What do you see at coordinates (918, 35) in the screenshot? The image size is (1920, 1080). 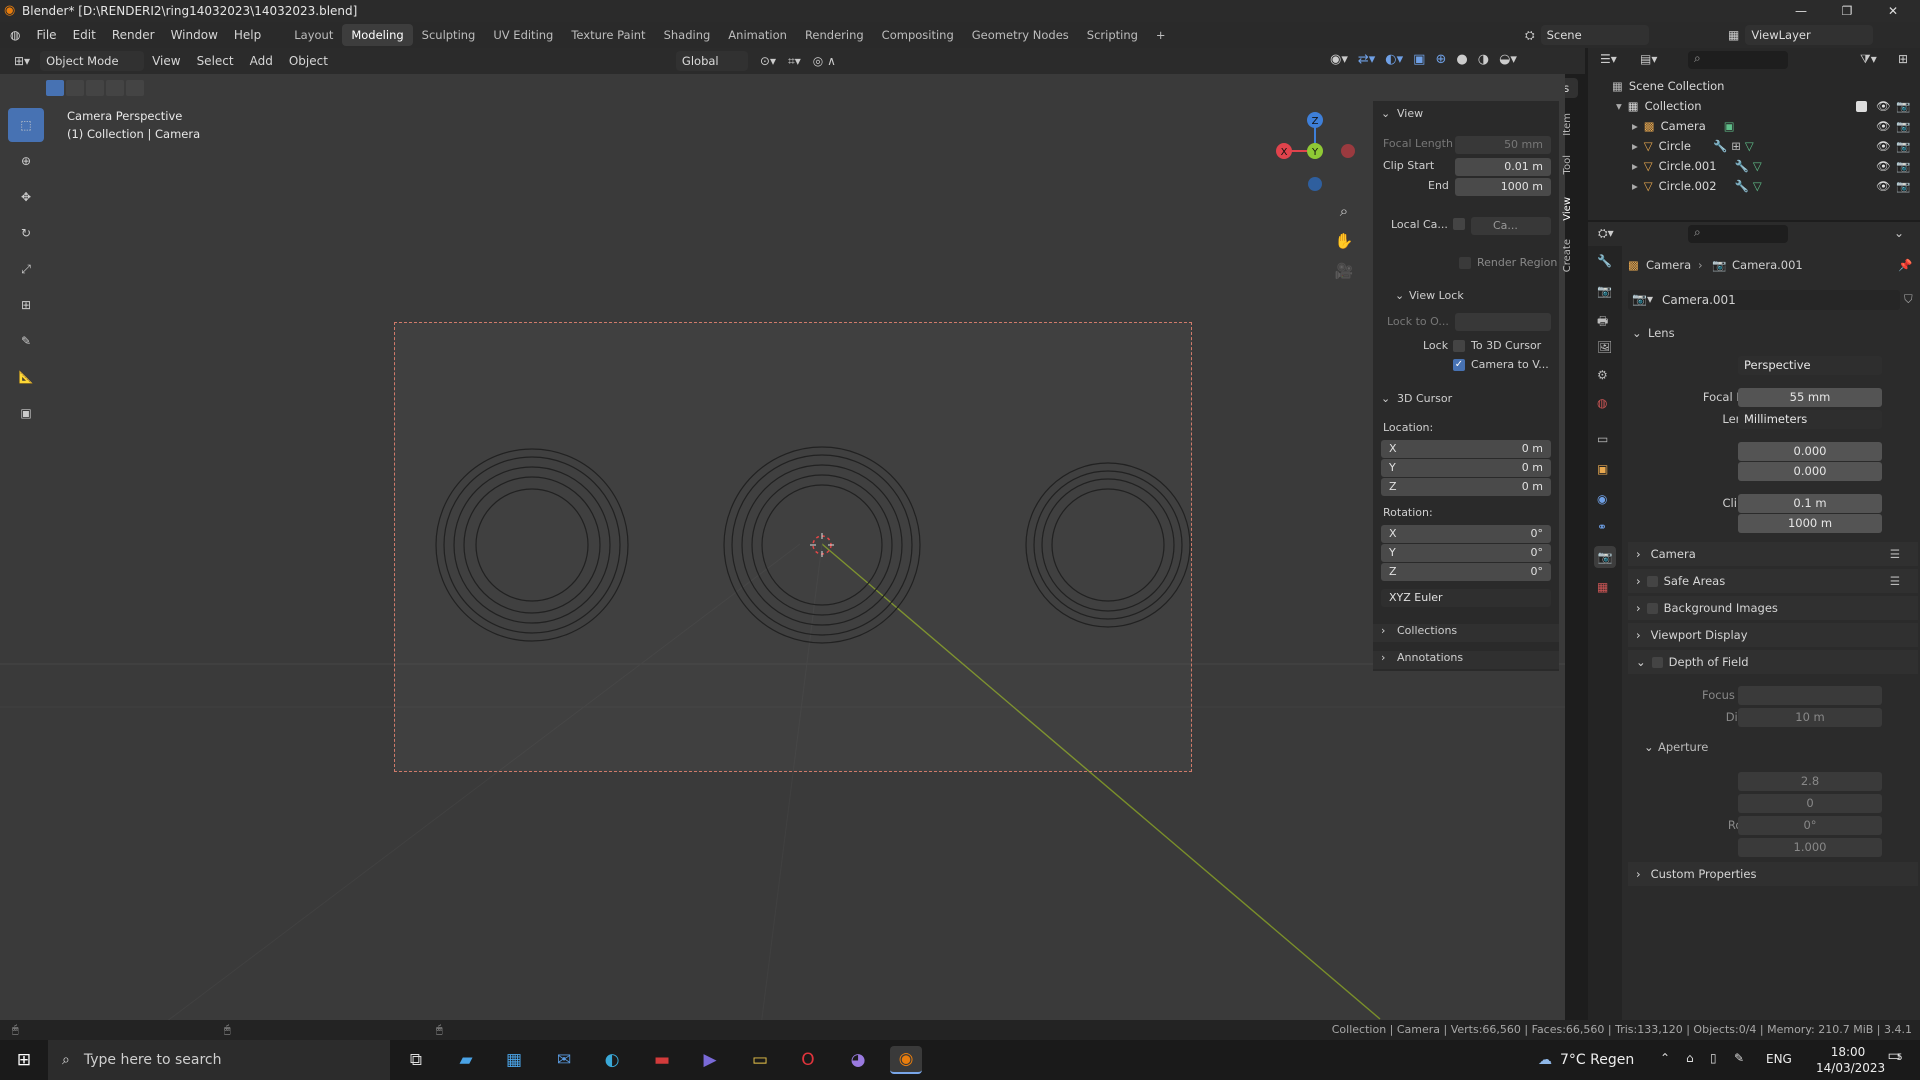 I see `tab-compositing: Compositing` at bounding box center [918, 35].